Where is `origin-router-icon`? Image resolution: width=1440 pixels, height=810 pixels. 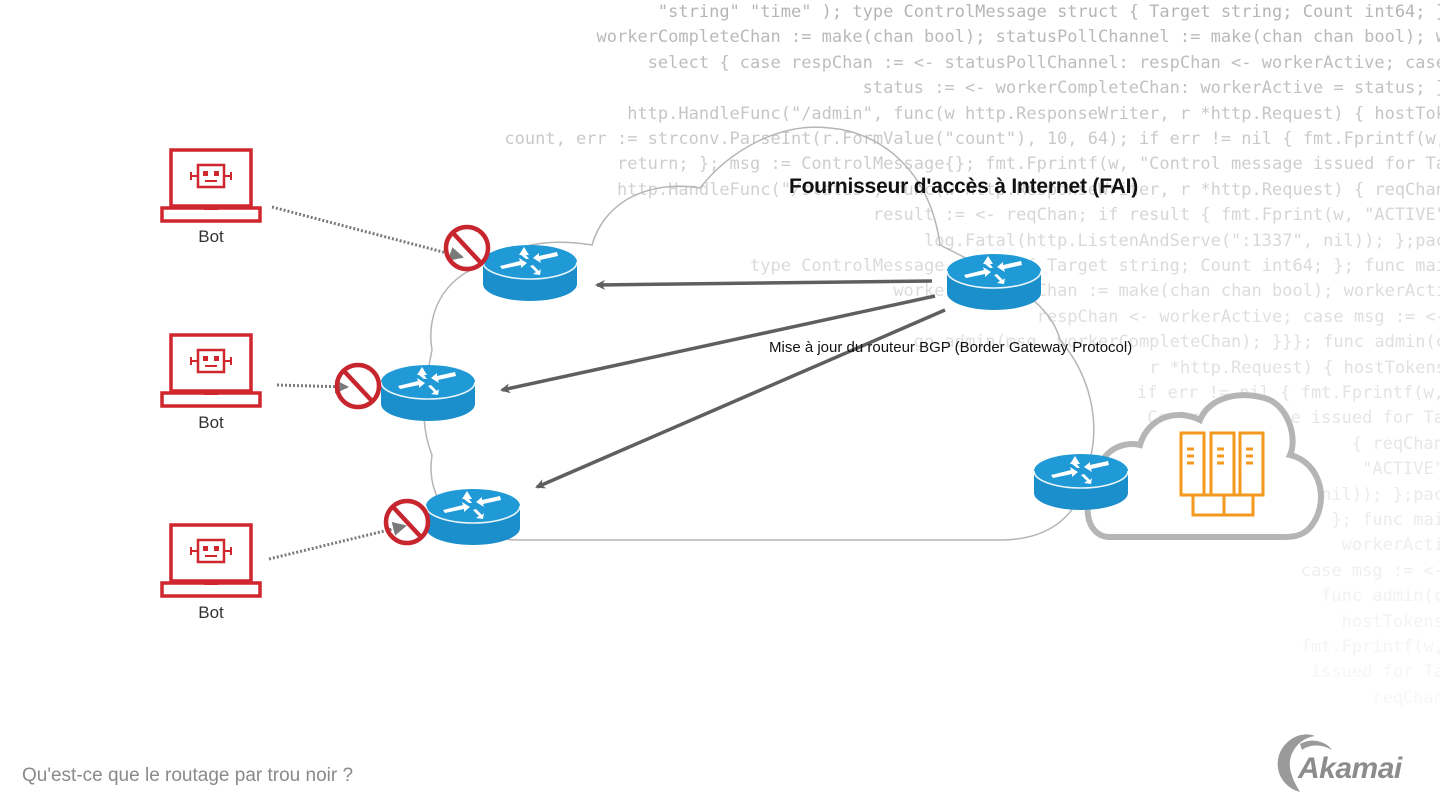 origin-router-icon is located at coordinates (1081, 482).